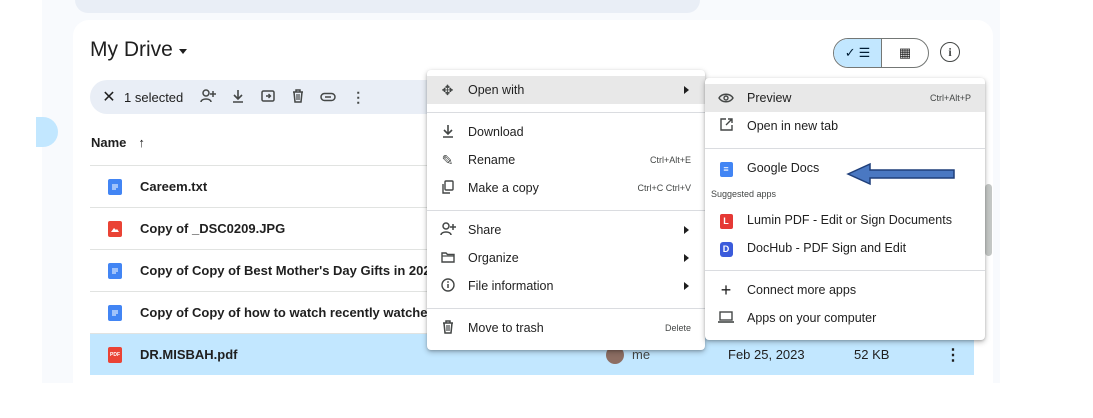  What do you see at coordinates (566, 160) in the screenshot?
I see `menu-item-rename: ✎ Rename Ctrl+Alt+E` at bounding box center [566, 160].